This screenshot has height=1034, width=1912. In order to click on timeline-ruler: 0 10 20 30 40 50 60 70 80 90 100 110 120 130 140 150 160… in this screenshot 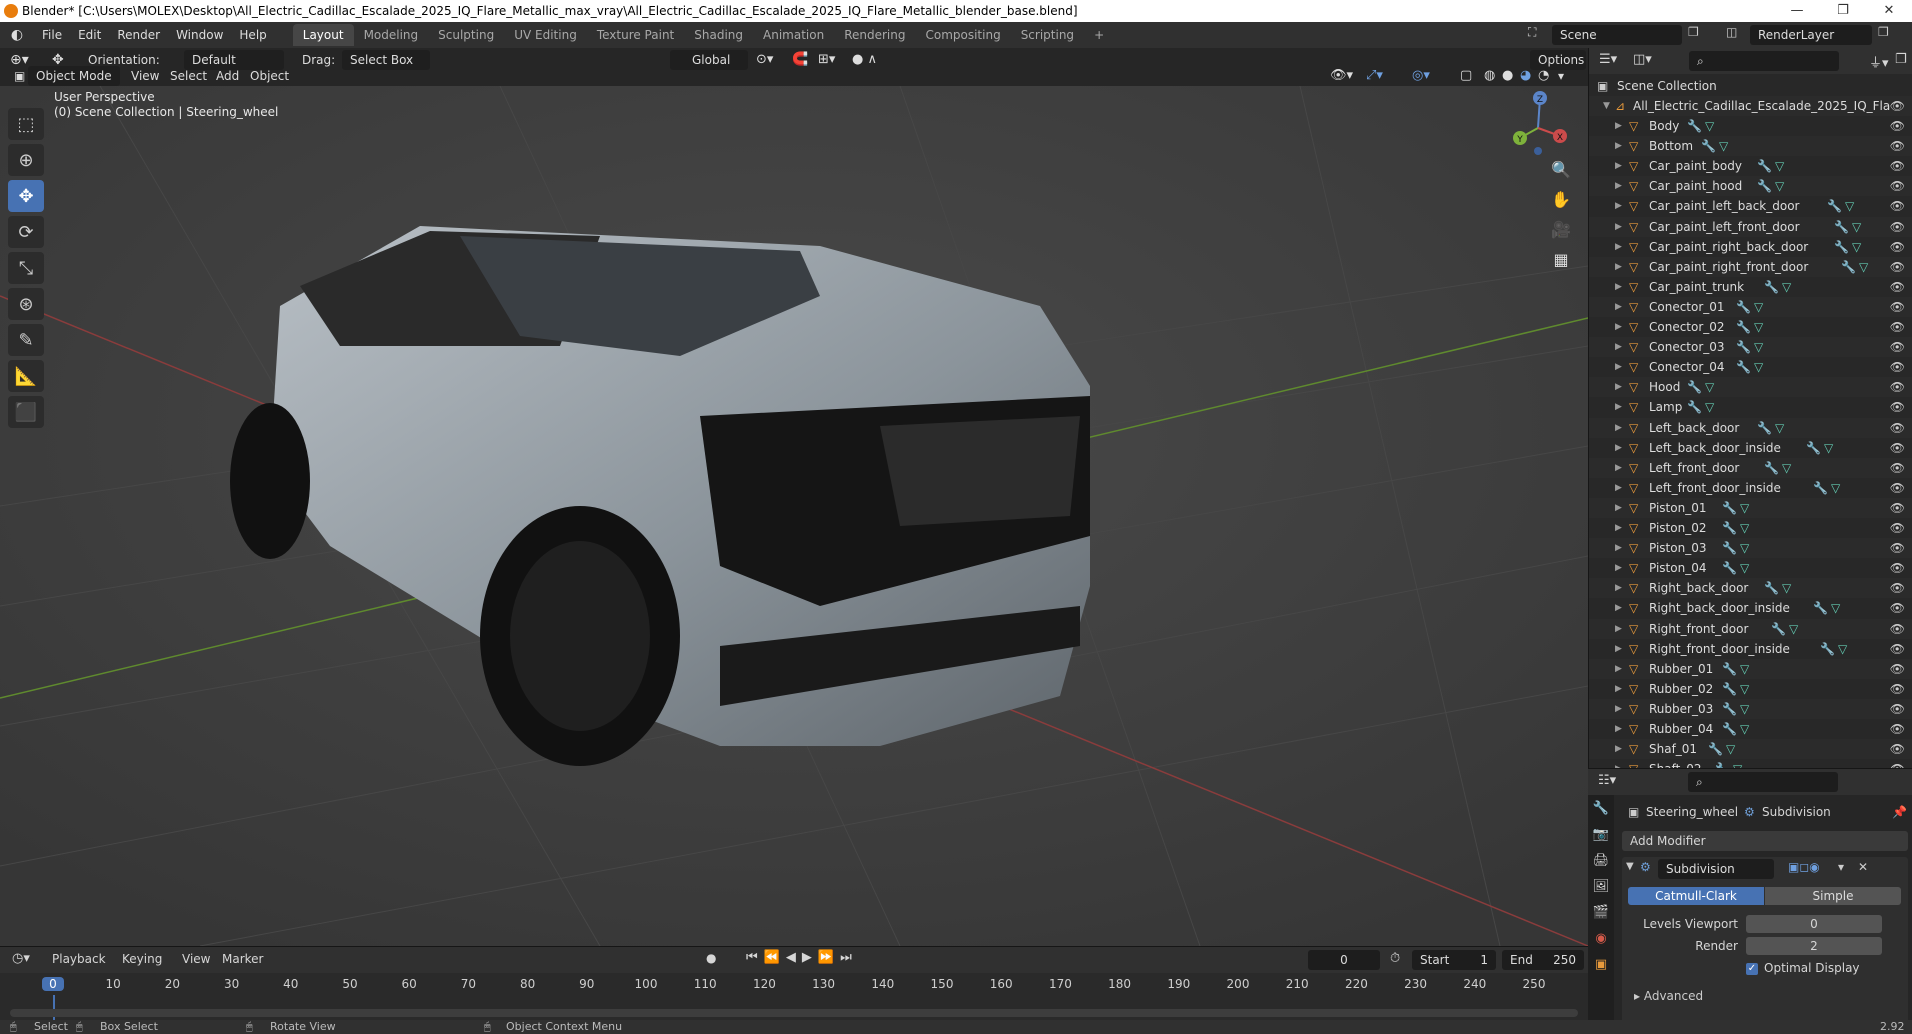, I will do `click(794, 1004)`.